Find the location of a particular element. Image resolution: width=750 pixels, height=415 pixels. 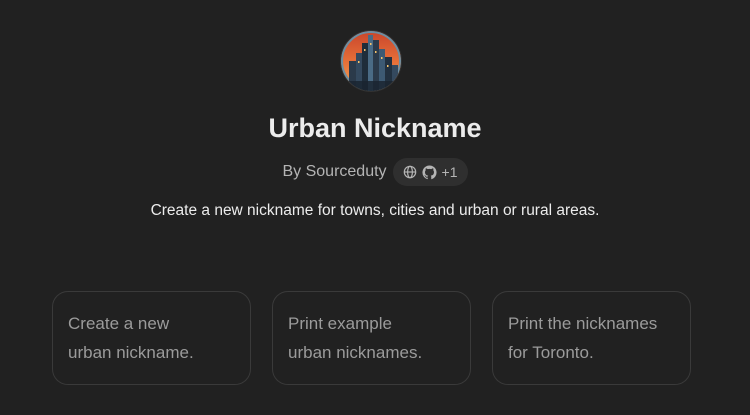

author-line: By Sourceduty +1 is located at coordinates (375, 172).